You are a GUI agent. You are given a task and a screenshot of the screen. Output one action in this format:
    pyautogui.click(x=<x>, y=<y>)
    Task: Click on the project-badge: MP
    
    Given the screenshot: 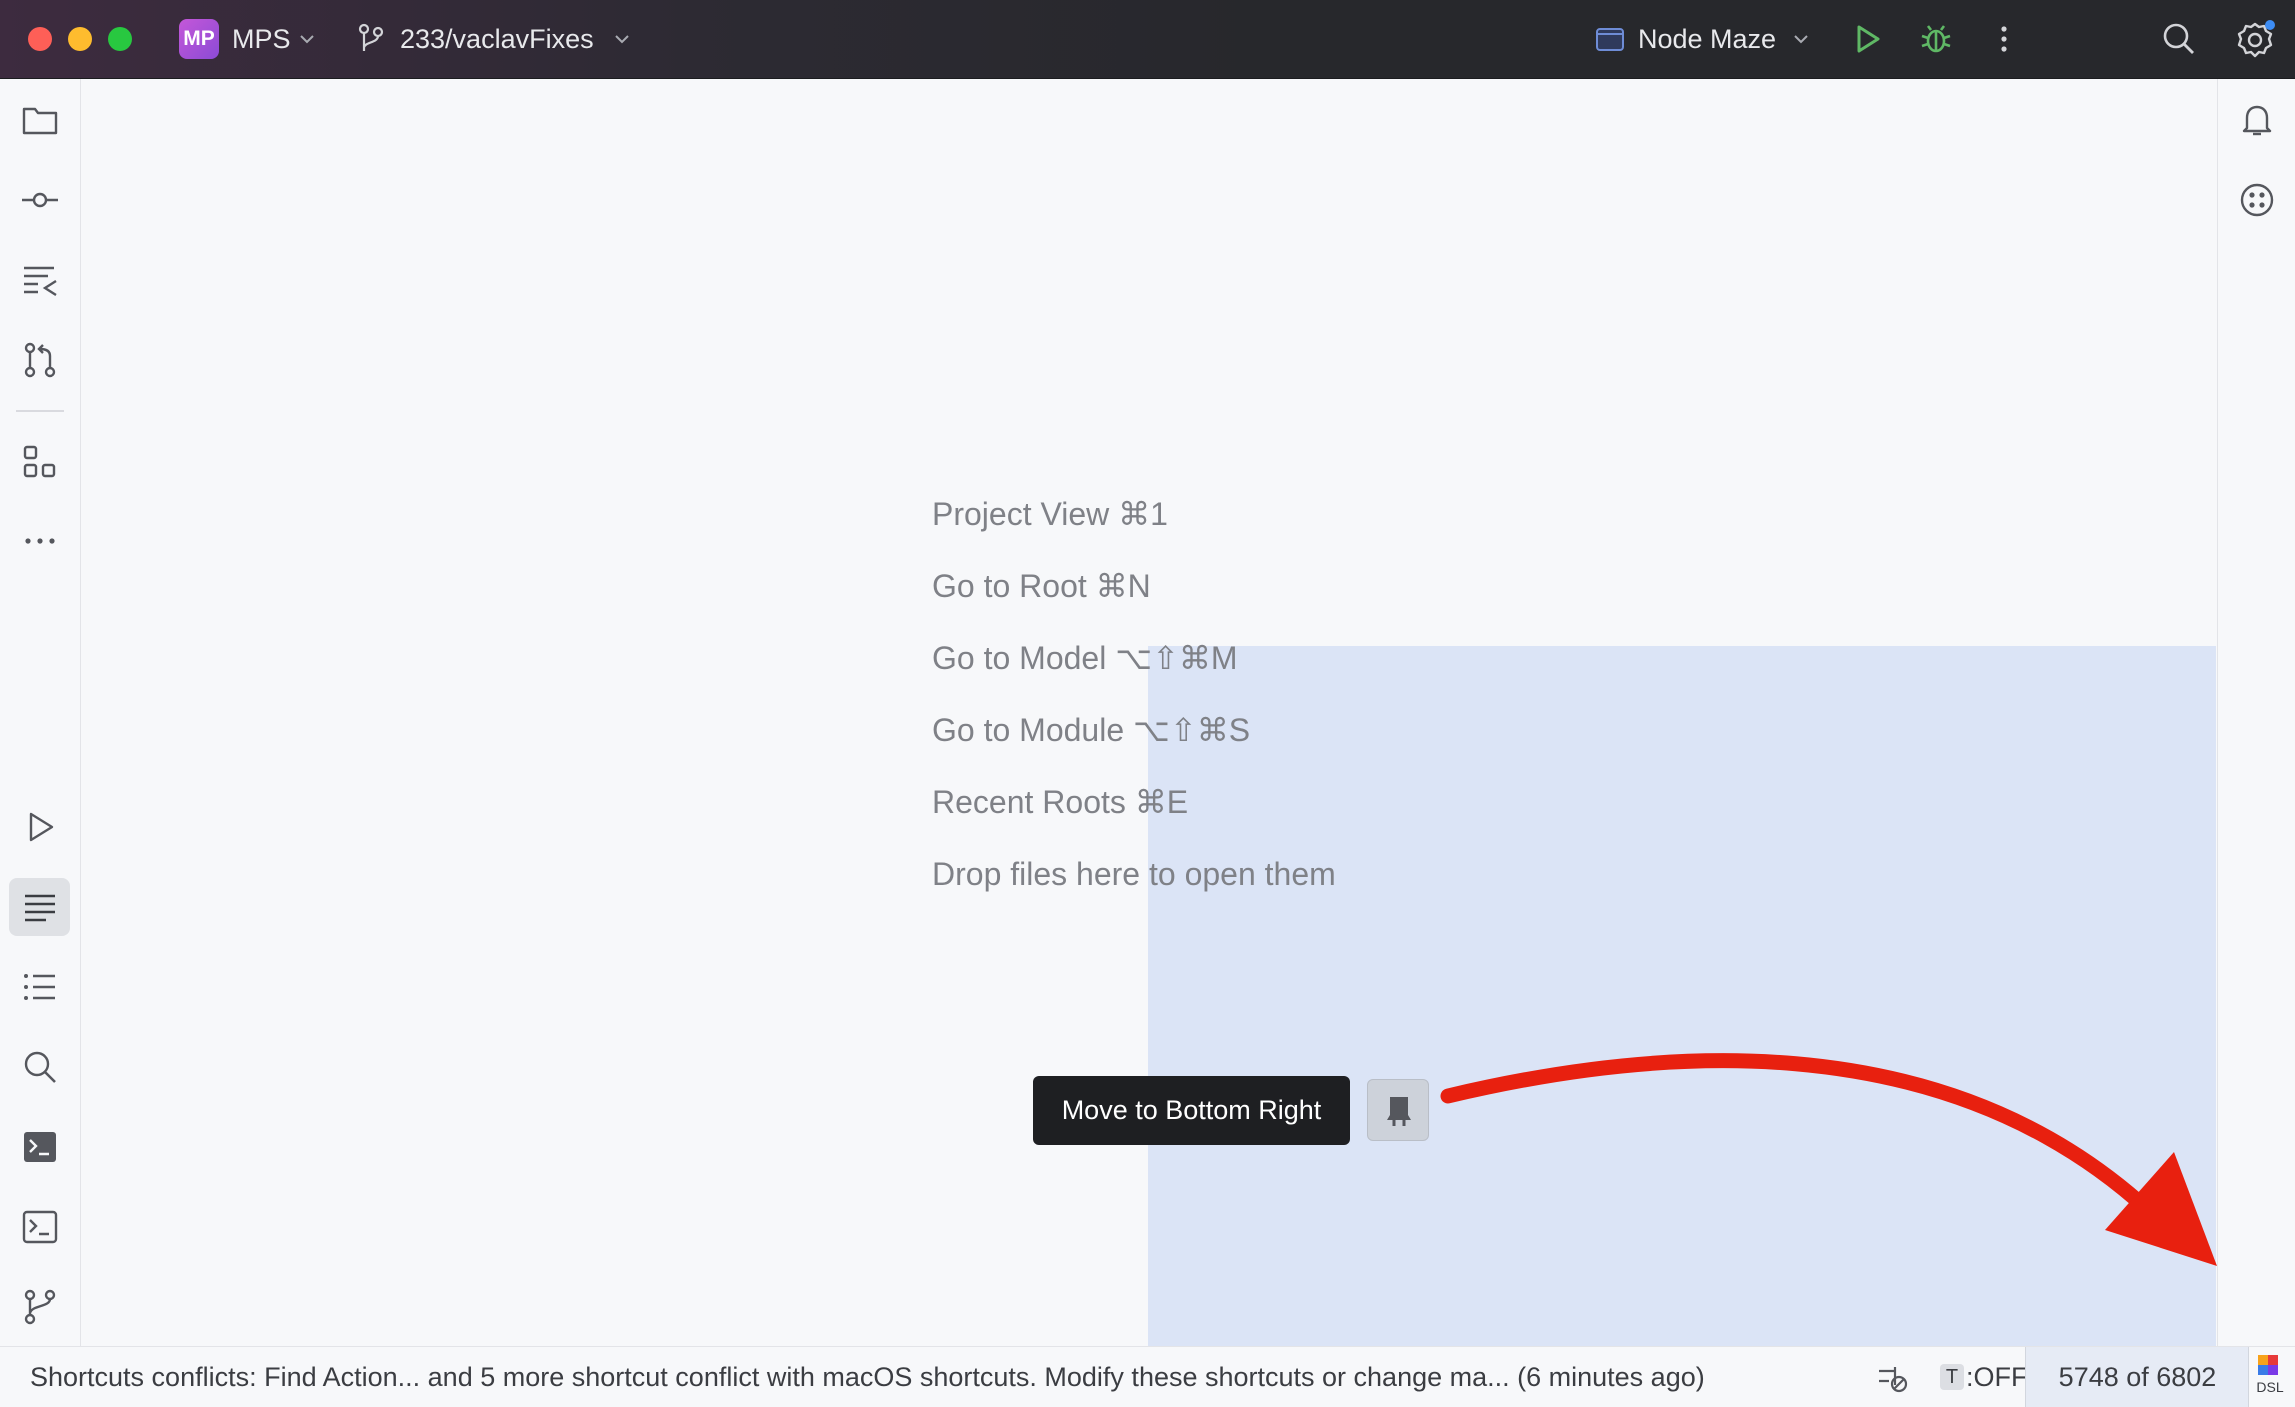 What is the action you would take?
    pyautogui.click(x=199, y=39)
    